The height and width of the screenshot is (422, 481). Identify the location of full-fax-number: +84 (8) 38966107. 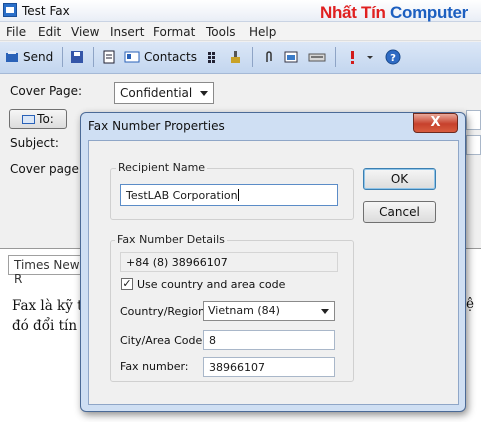
(177, 262).